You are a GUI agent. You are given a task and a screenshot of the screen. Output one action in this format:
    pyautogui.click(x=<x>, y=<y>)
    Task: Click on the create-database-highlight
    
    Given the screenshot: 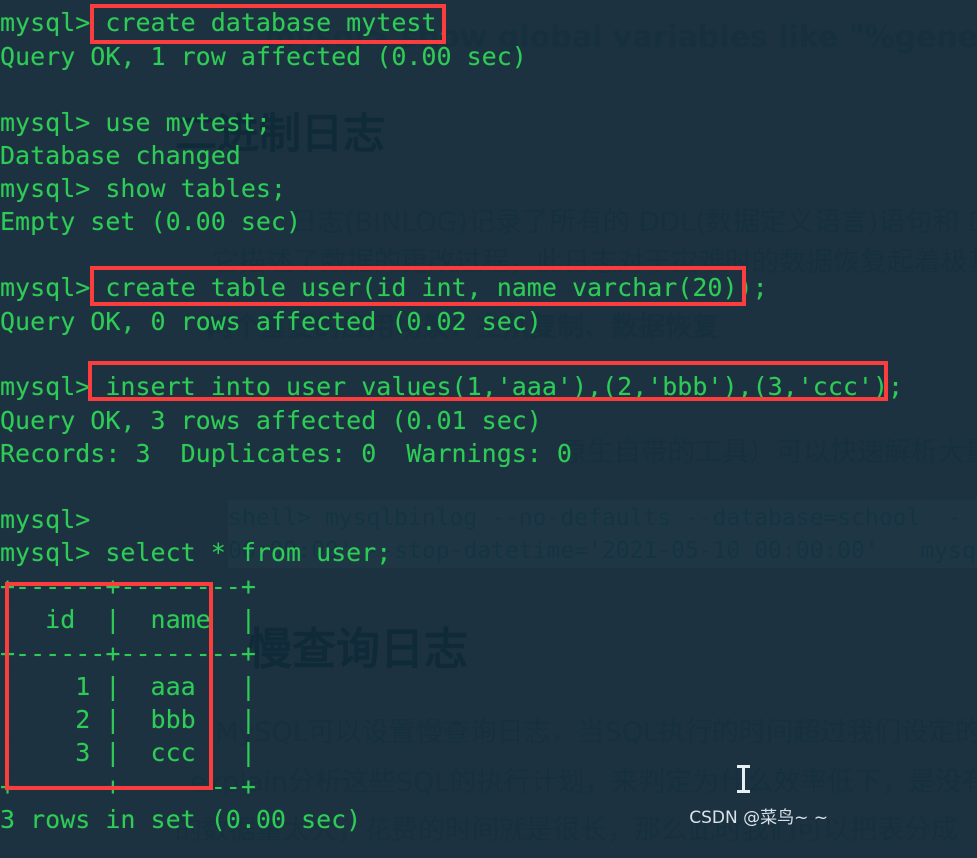 What is the action you would take?
    pyautogui.click(x=268, y=24)
    